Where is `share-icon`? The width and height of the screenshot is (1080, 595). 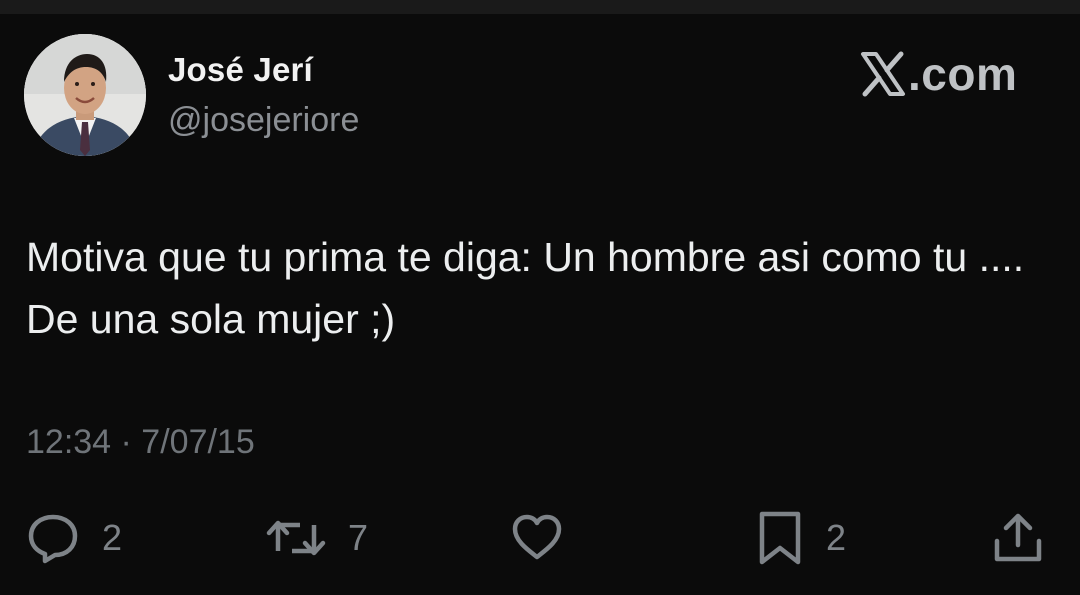
share-icon is located at coordinates (1018, 537).